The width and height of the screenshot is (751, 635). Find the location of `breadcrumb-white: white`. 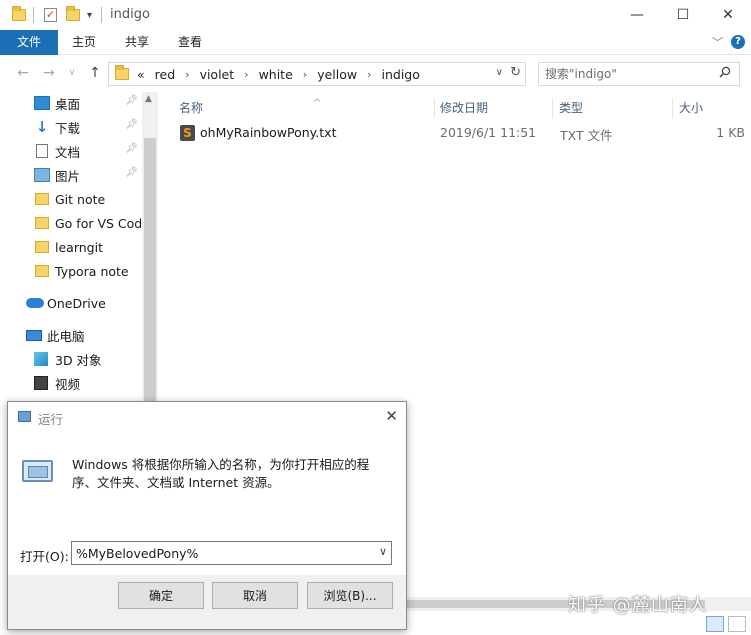

breadcrumb-white: white is located at coordinates (276, 74).